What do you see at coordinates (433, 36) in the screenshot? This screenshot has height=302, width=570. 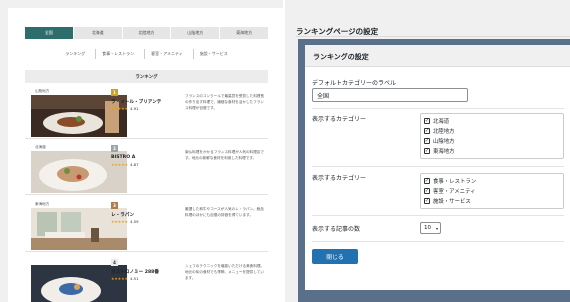 I see `title-underline` at bounding box center [433, 36].